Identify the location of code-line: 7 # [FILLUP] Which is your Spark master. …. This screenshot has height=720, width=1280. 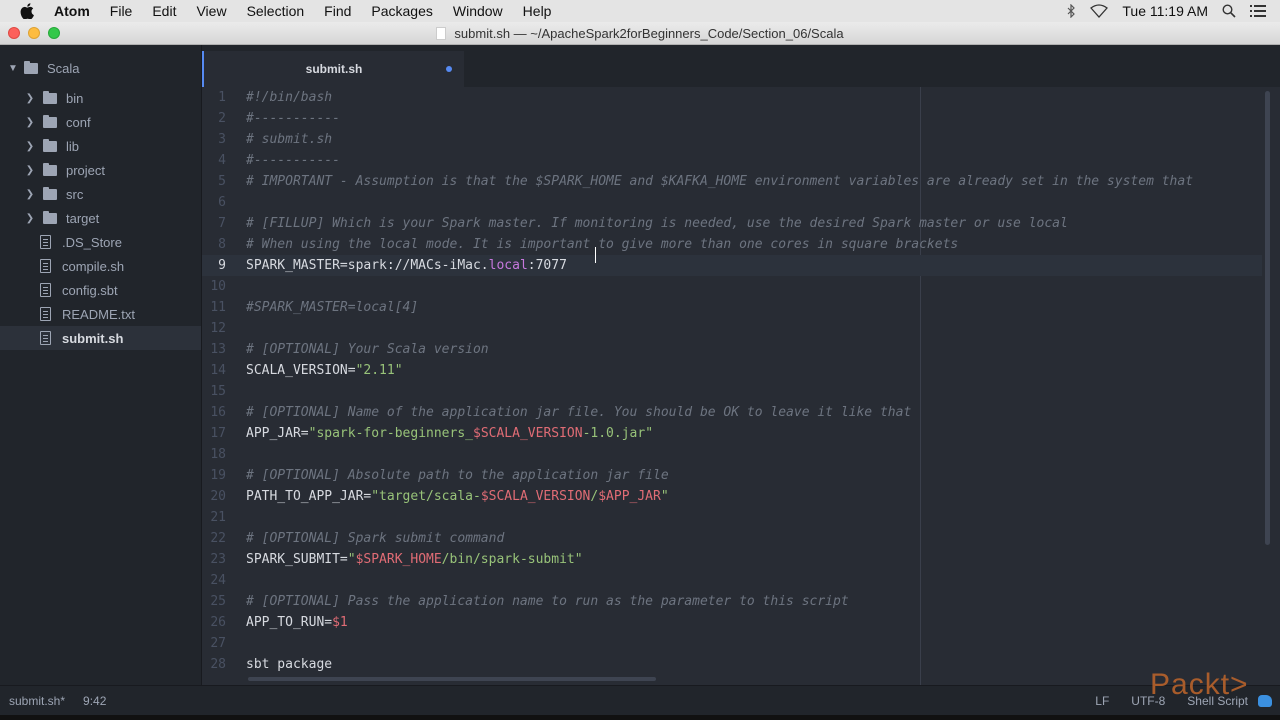
(732, 223).